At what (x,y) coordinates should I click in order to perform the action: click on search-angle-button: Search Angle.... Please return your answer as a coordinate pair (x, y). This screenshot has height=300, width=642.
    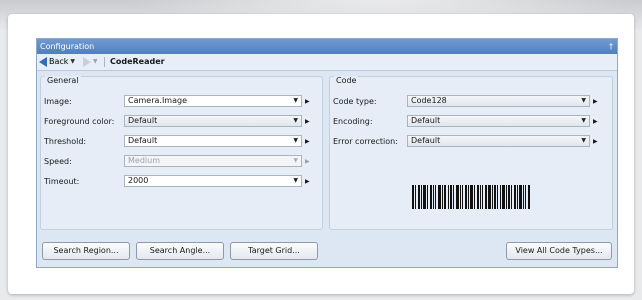
    Looking at the image, I should click on (180, 251).